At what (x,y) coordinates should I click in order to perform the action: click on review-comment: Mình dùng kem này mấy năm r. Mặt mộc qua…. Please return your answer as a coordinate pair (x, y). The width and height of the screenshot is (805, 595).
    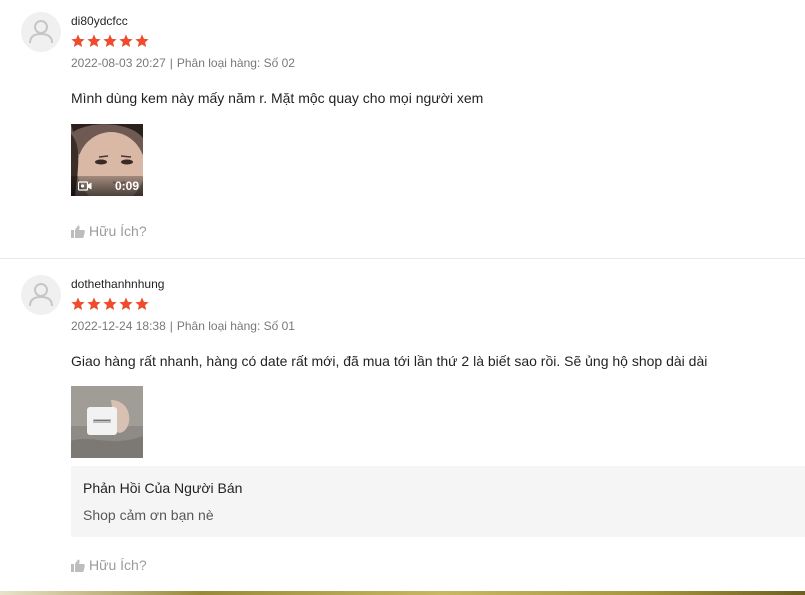
    Looking at the image, I should click on (277, 98).